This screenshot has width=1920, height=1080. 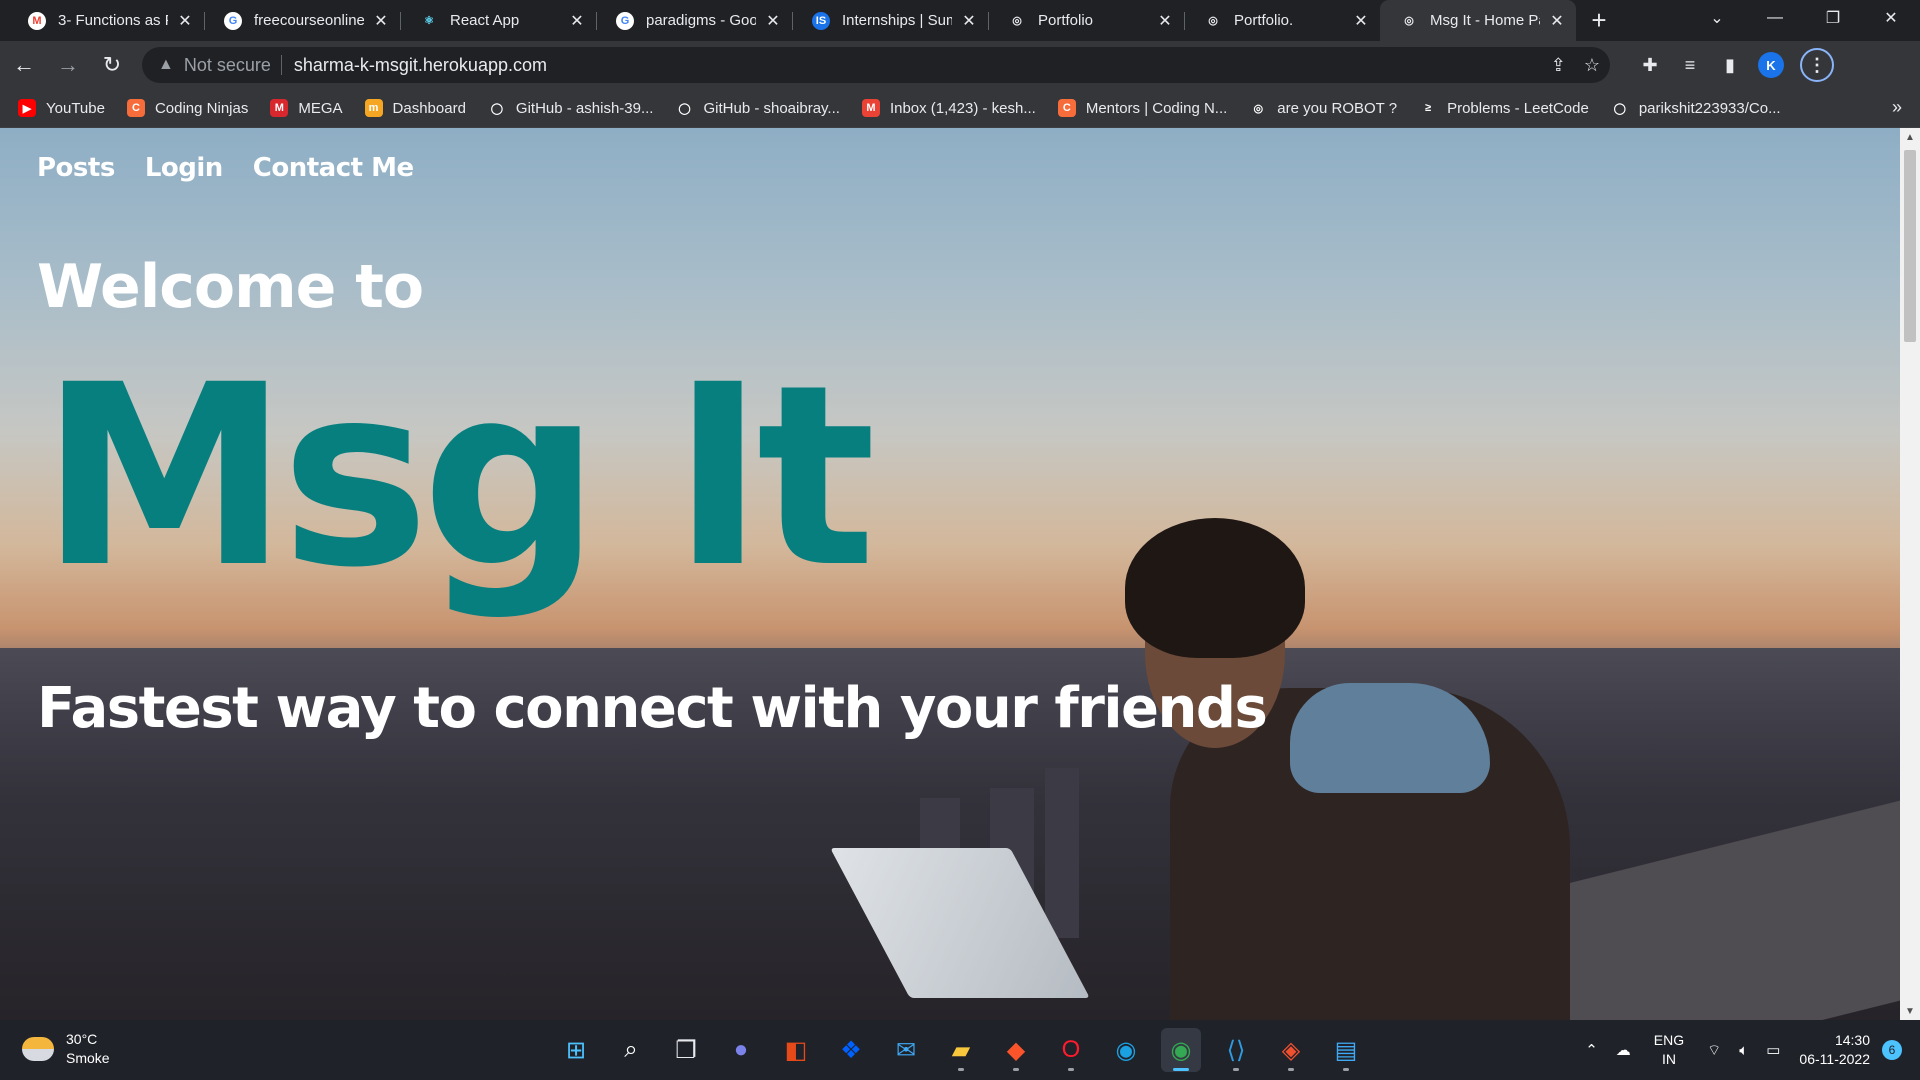 What do you see at coordinates (1817, 65) in the screenshot?
I see `browser-menu-icon: ⋮` at bounding box center [1817, 65].